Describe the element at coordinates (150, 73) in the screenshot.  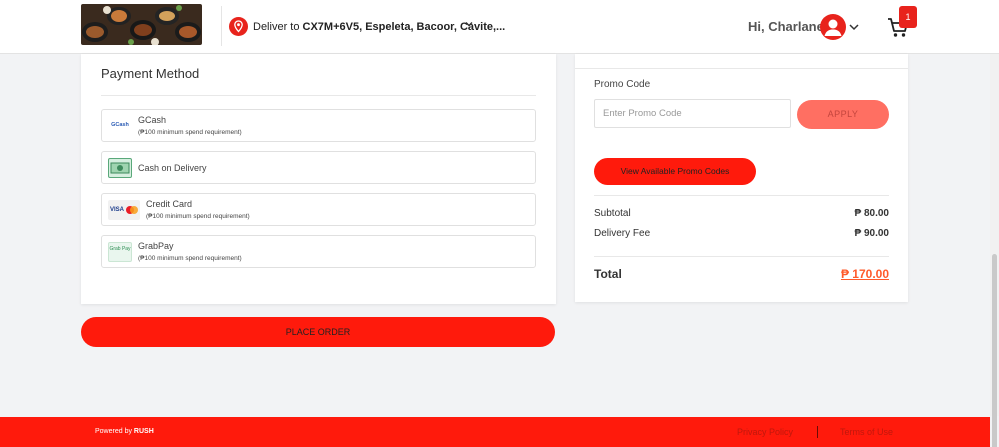
I see `payment-method-title: Payment Method` at that location.